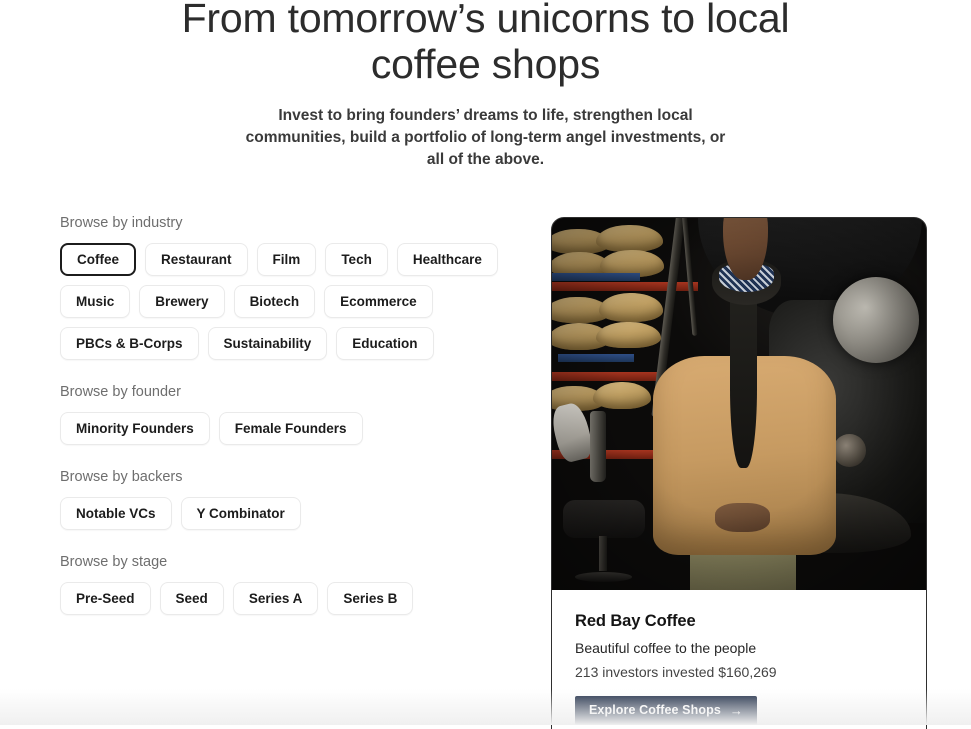  What do you see at coordinates (736, 710) in the screenshot?
I see `arrow-right-icon: →` at bounding box center [736, 710].